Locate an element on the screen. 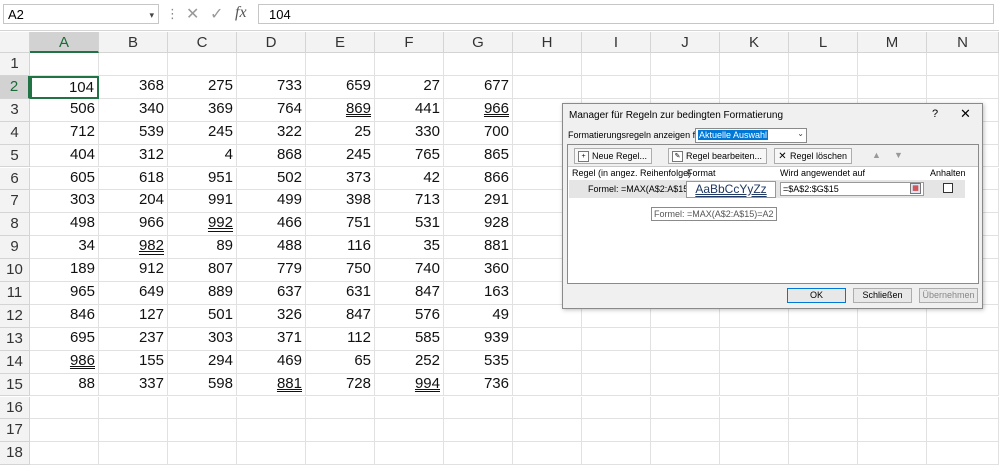 Image resolution: width=999 pixels, height=465 pixels. cell-h2 is located at coordinates (547, 87).